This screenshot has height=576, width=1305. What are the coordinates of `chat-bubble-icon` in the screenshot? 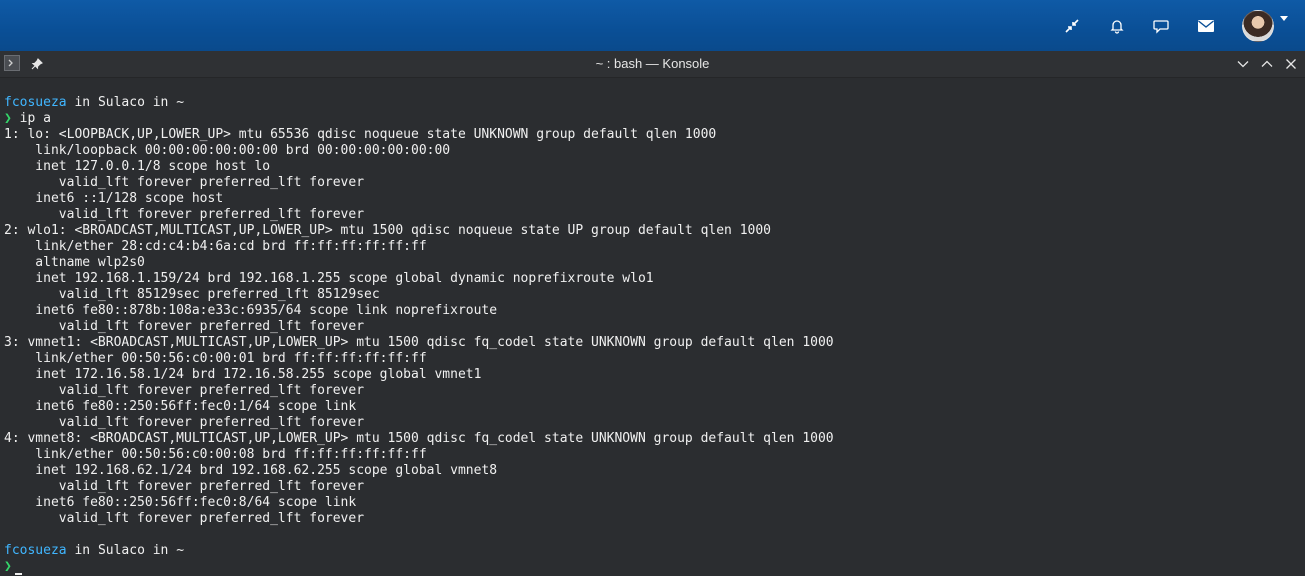 It's located at (1161, 26).